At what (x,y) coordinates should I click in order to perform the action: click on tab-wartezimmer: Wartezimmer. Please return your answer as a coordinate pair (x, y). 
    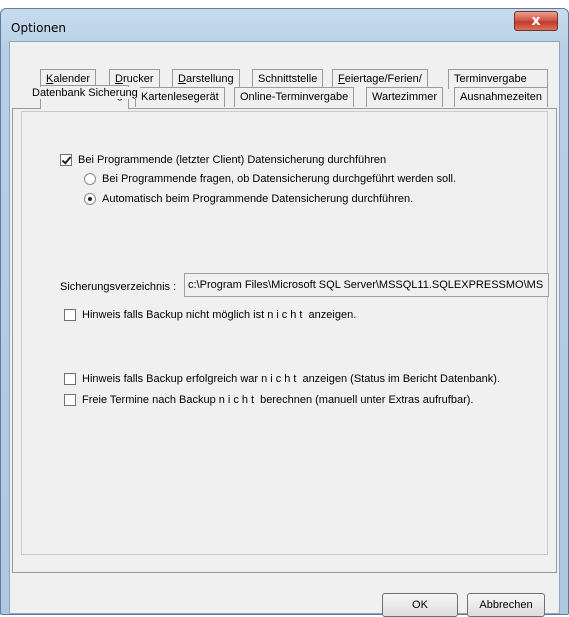
    Looking at the image, I should click on (404, 97).